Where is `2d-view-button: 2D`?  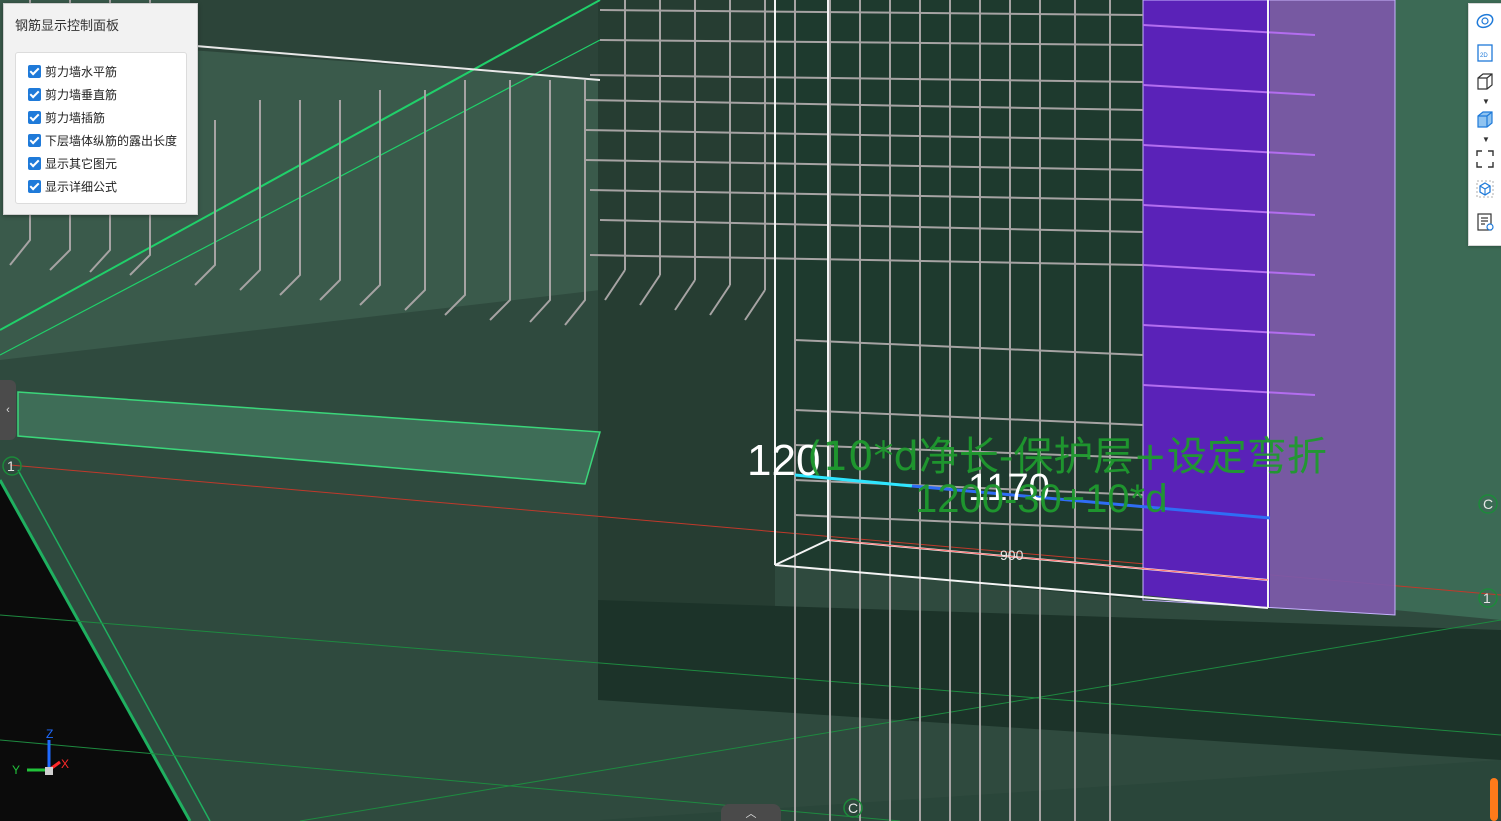 2d-view-button: 2D is located at coordinates (1485, 53).